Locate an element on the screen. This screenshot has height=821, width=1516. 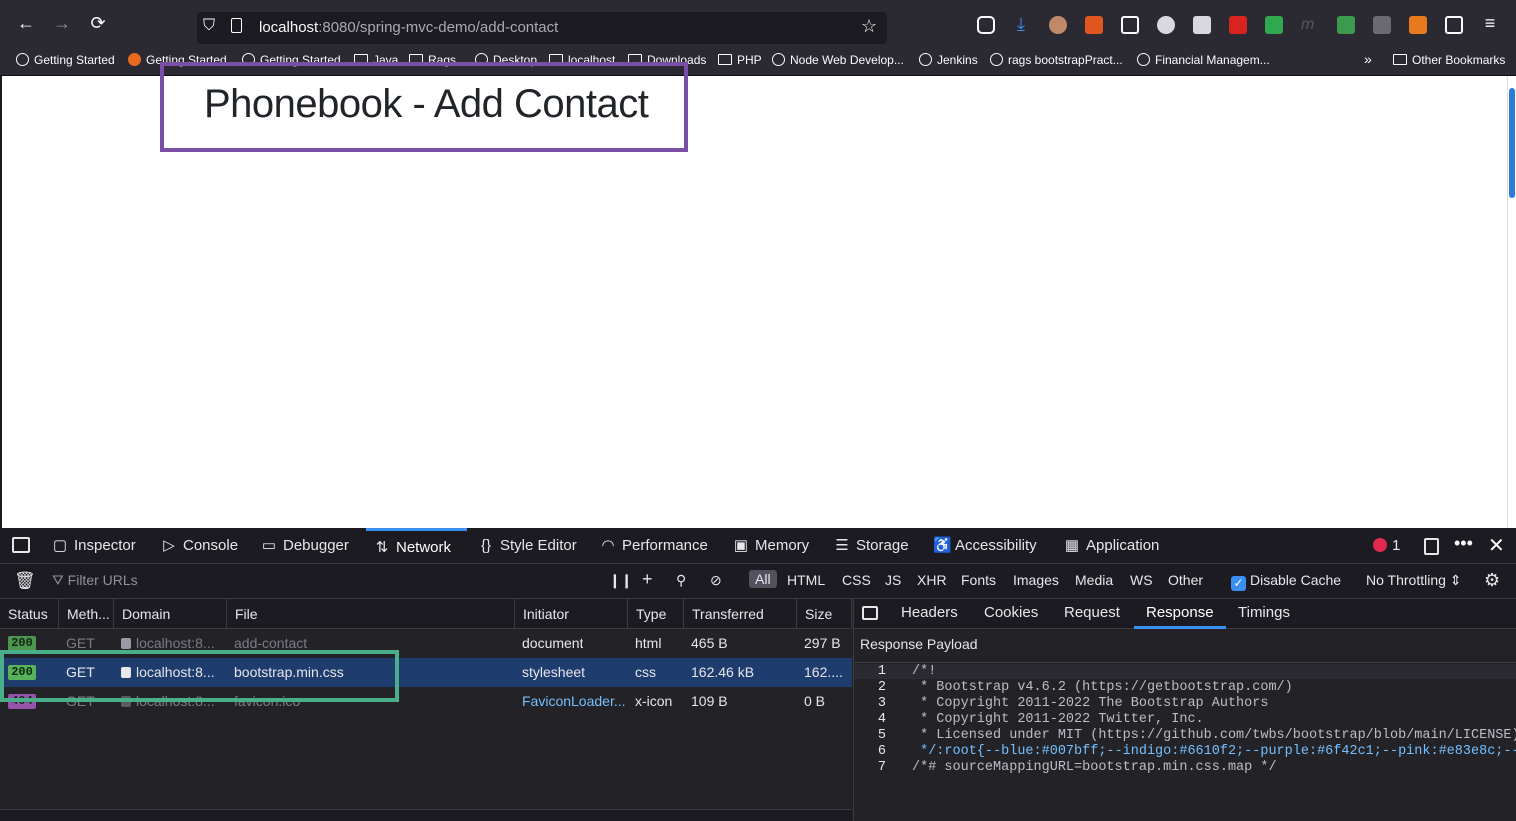
close-devtools-icon: ✕ is located at coordinates (1496, 545).